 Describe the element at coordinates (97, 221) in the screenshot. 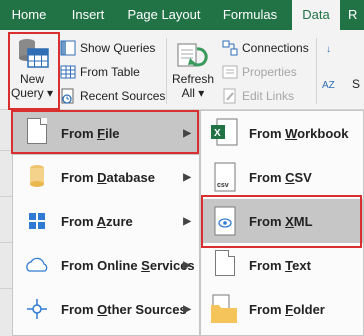

I see `menu-item-from-azure-label: From Azure` at that location.